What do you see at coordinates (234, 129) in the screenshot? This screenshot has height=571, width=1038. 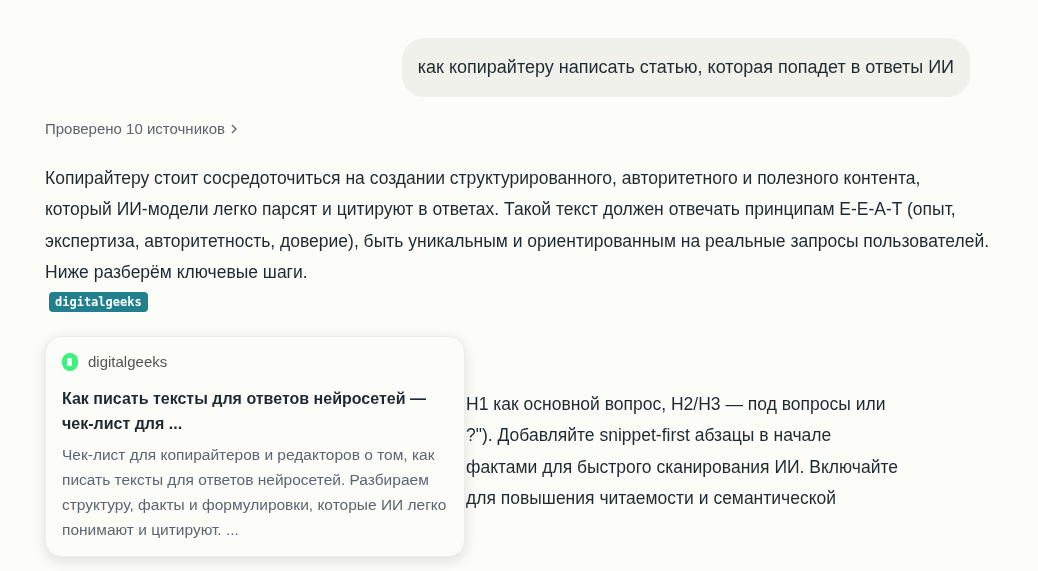 I see `chevron-right-icon` at bounding box center [234, 129].